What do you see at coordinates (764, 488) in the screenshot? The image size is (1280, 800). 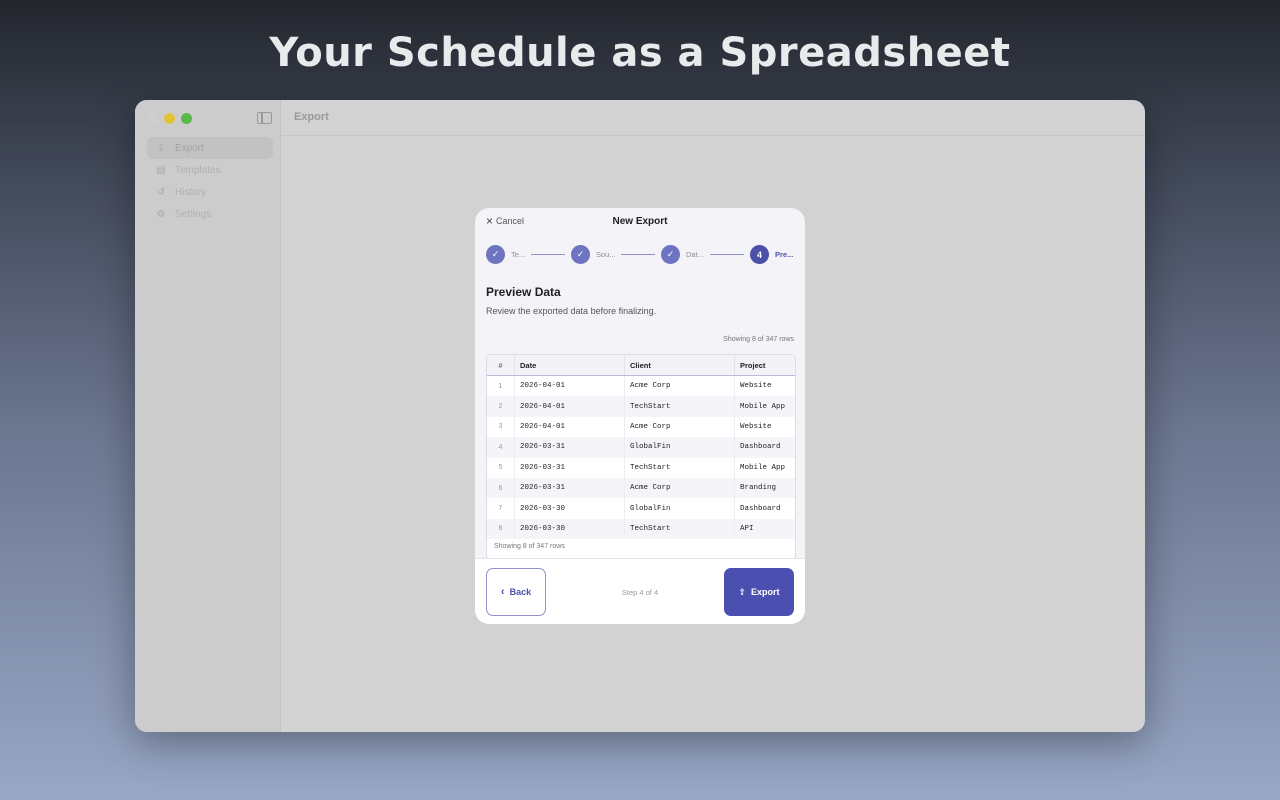 I see `cell-project: Branding` at bounding box center [764, 488].